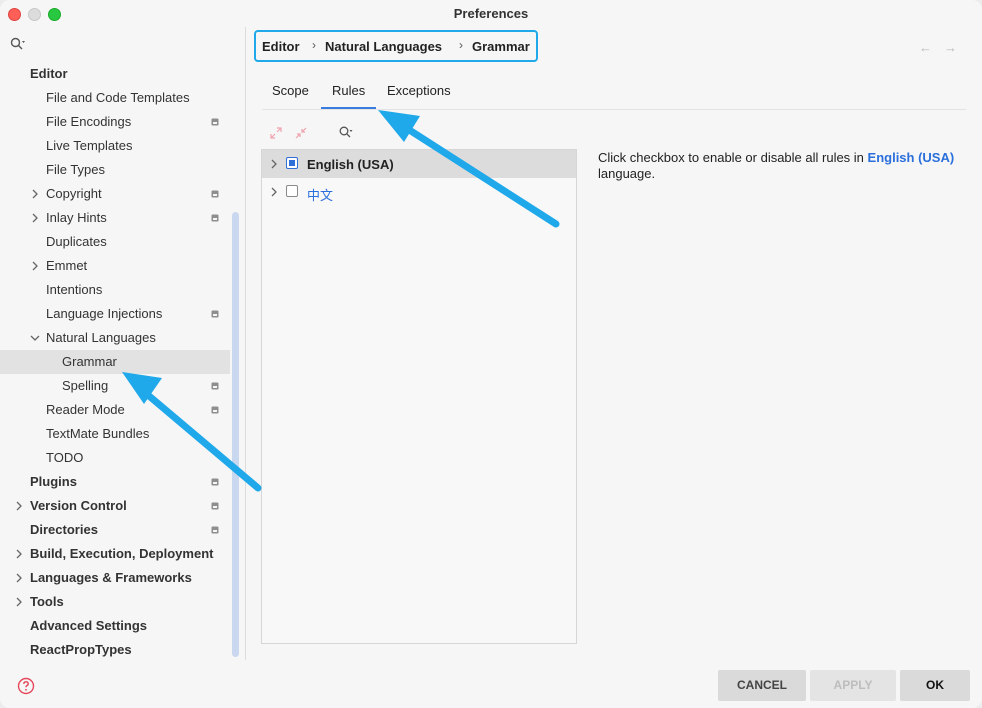 Image resolution: width=982 pixels, height=708 pixels. Describe the element at coordinates (235, 434) in the screenshot. I see `sidebar-scrollbar` at that location.